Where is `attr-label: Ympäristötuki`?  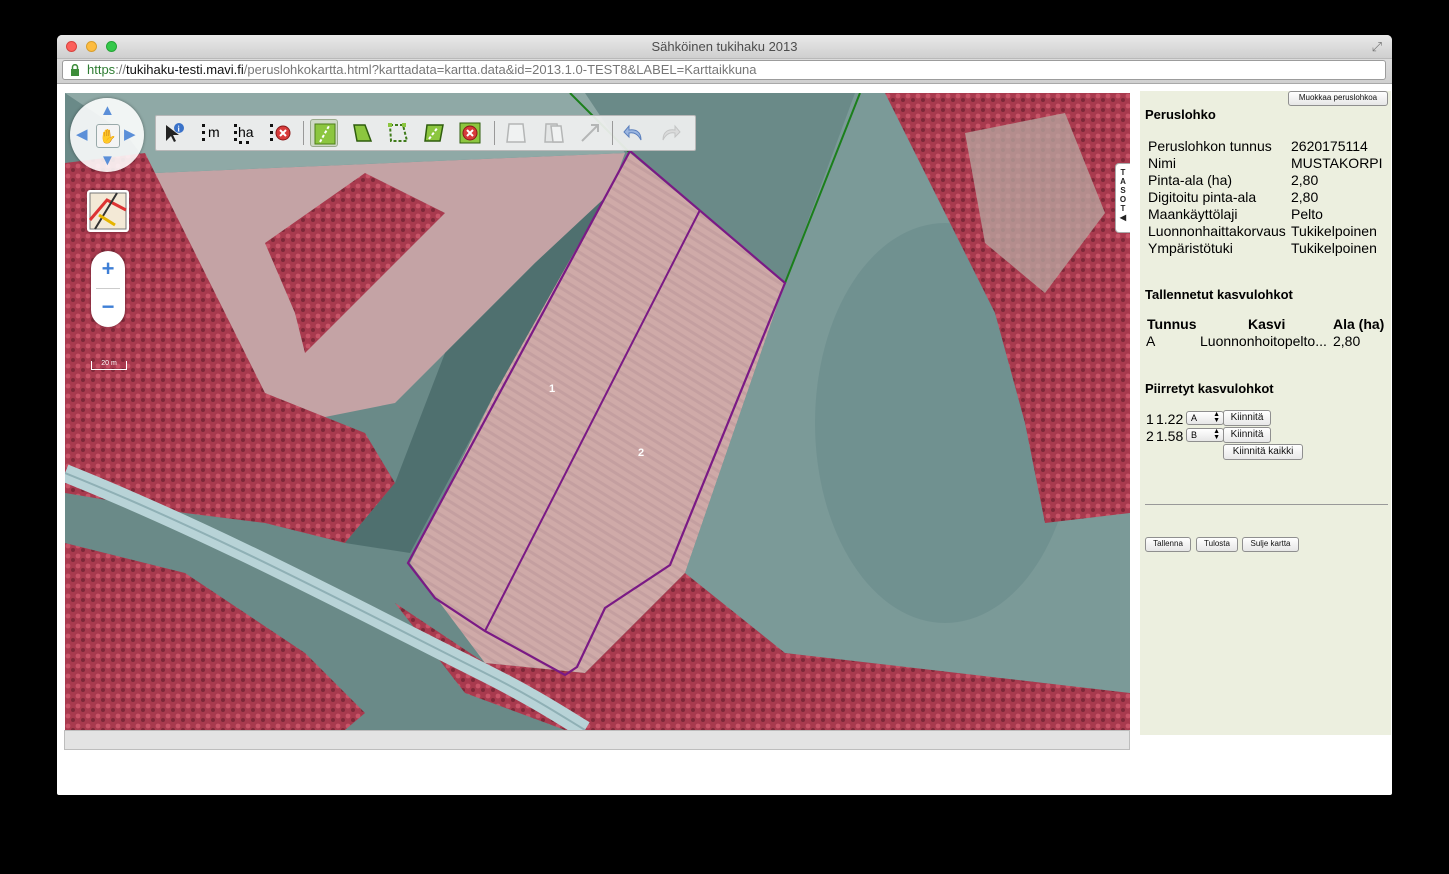
attr-label: Ympäristötuki is located at coordinates (1190, 248).